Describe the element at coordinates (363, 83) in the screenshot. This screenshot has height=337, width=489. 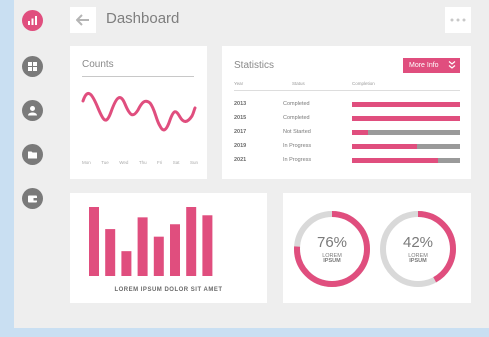
I see `column-header-completion: Completion` at that location.